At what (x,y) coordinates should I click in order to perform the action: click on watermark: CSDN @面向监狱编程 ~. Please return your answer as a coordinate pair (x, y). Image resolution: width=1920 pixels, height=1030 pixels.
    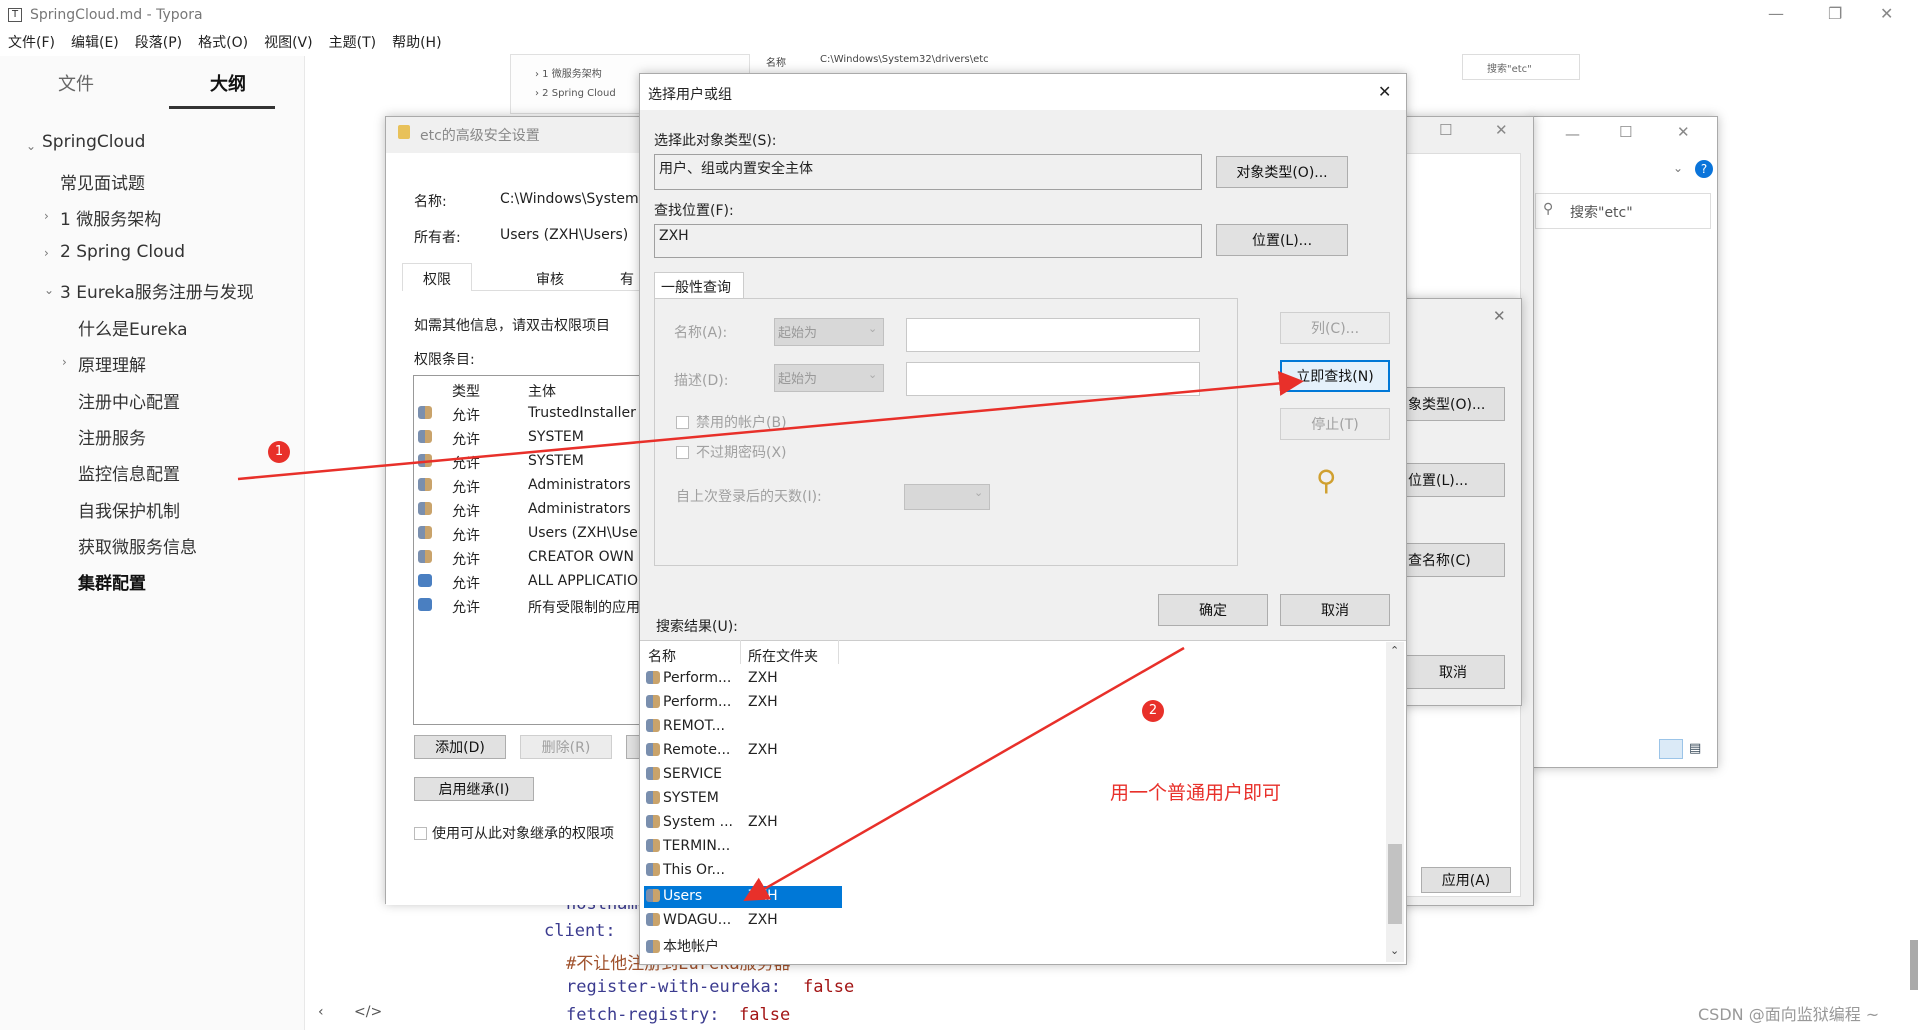
    Looking at the image, I should click on (1789, 1014).